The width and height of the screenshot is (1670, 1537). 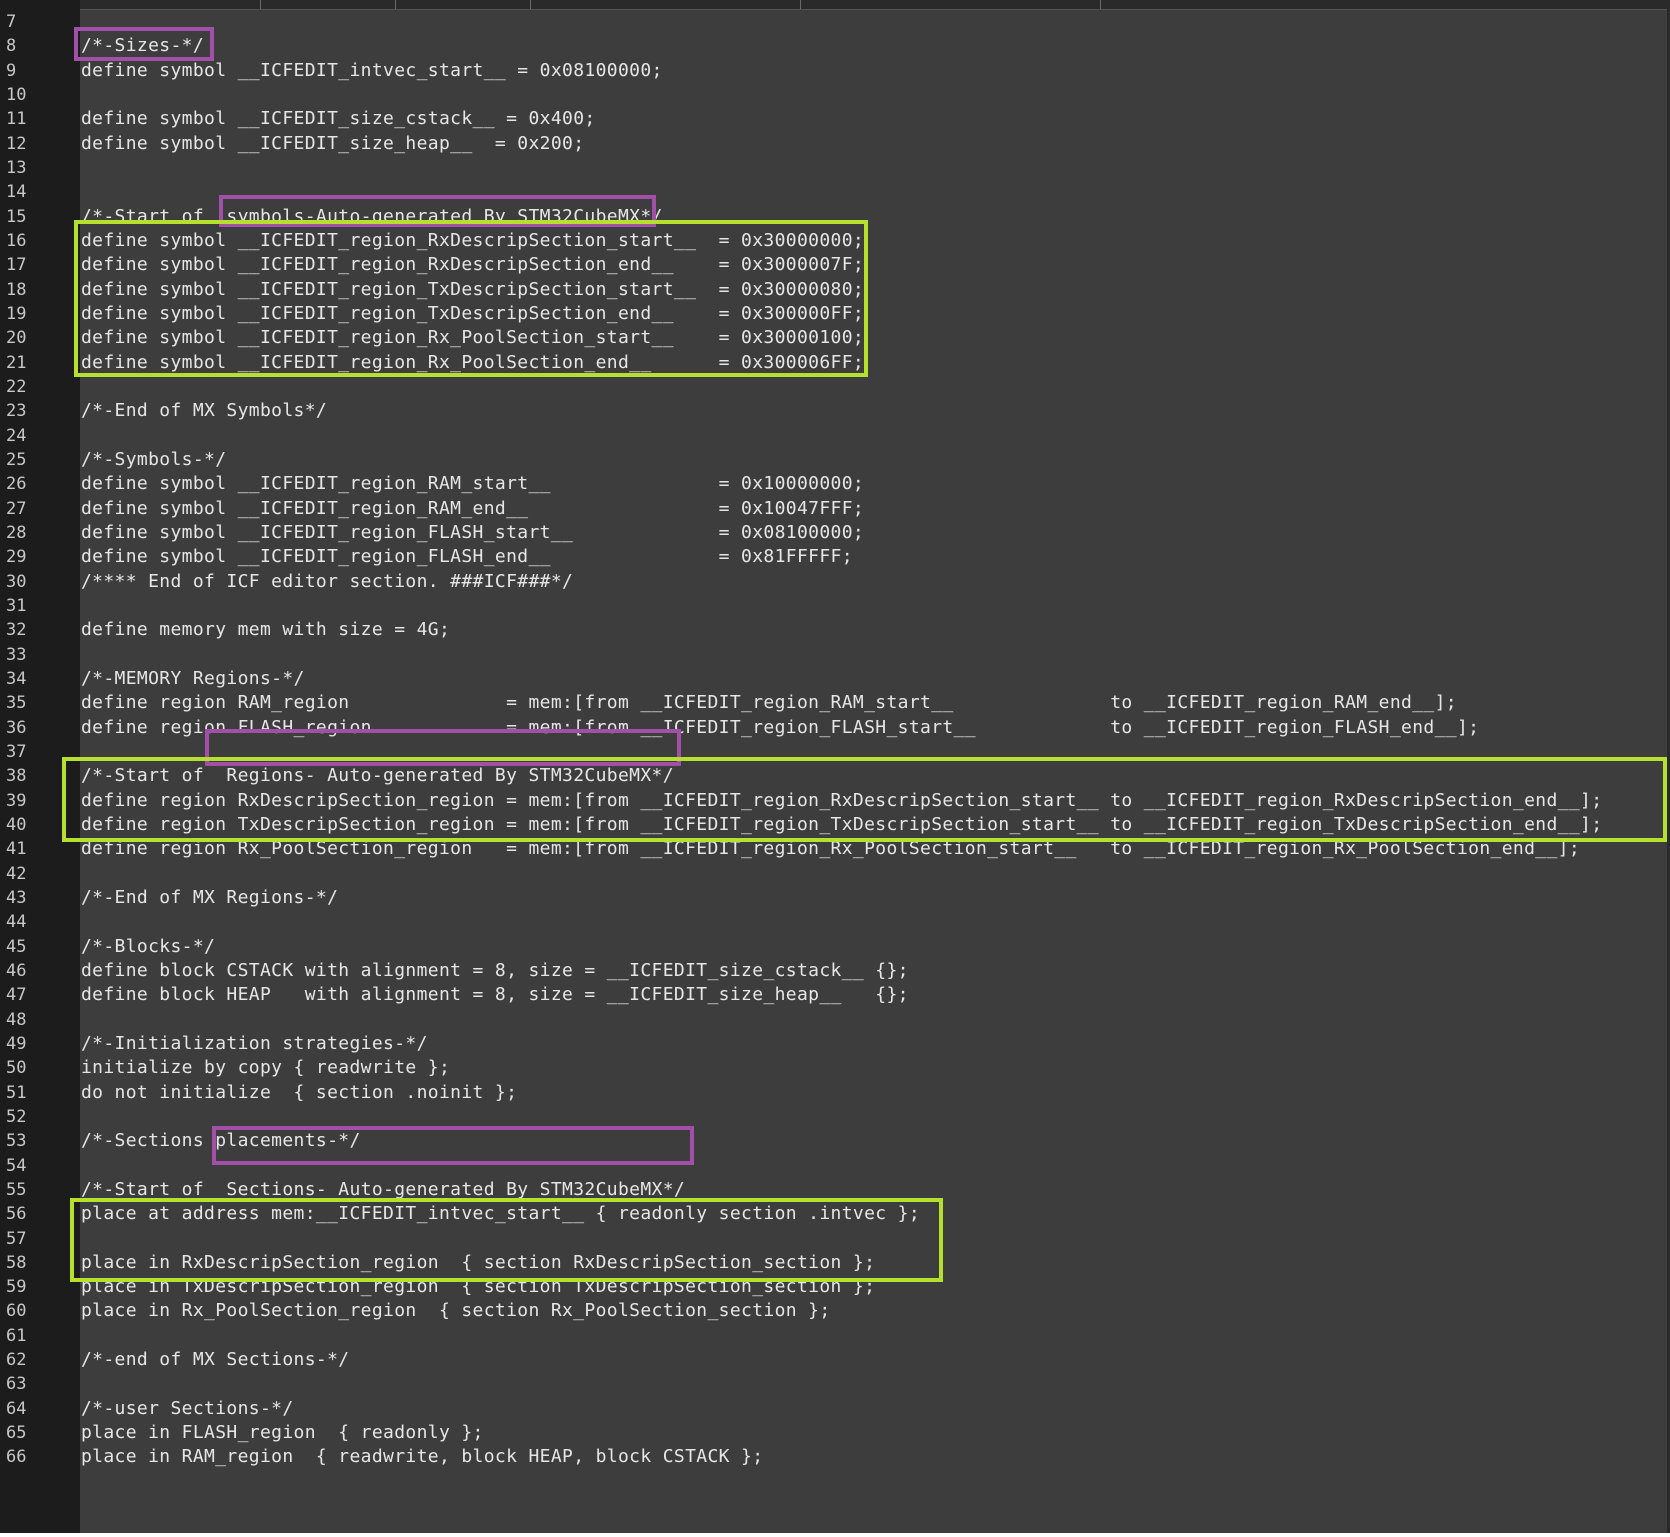 What do you see at coordinates (835, 1535) in the screenshot?
I see `bottom-border` at bounding box center [835, 1535].